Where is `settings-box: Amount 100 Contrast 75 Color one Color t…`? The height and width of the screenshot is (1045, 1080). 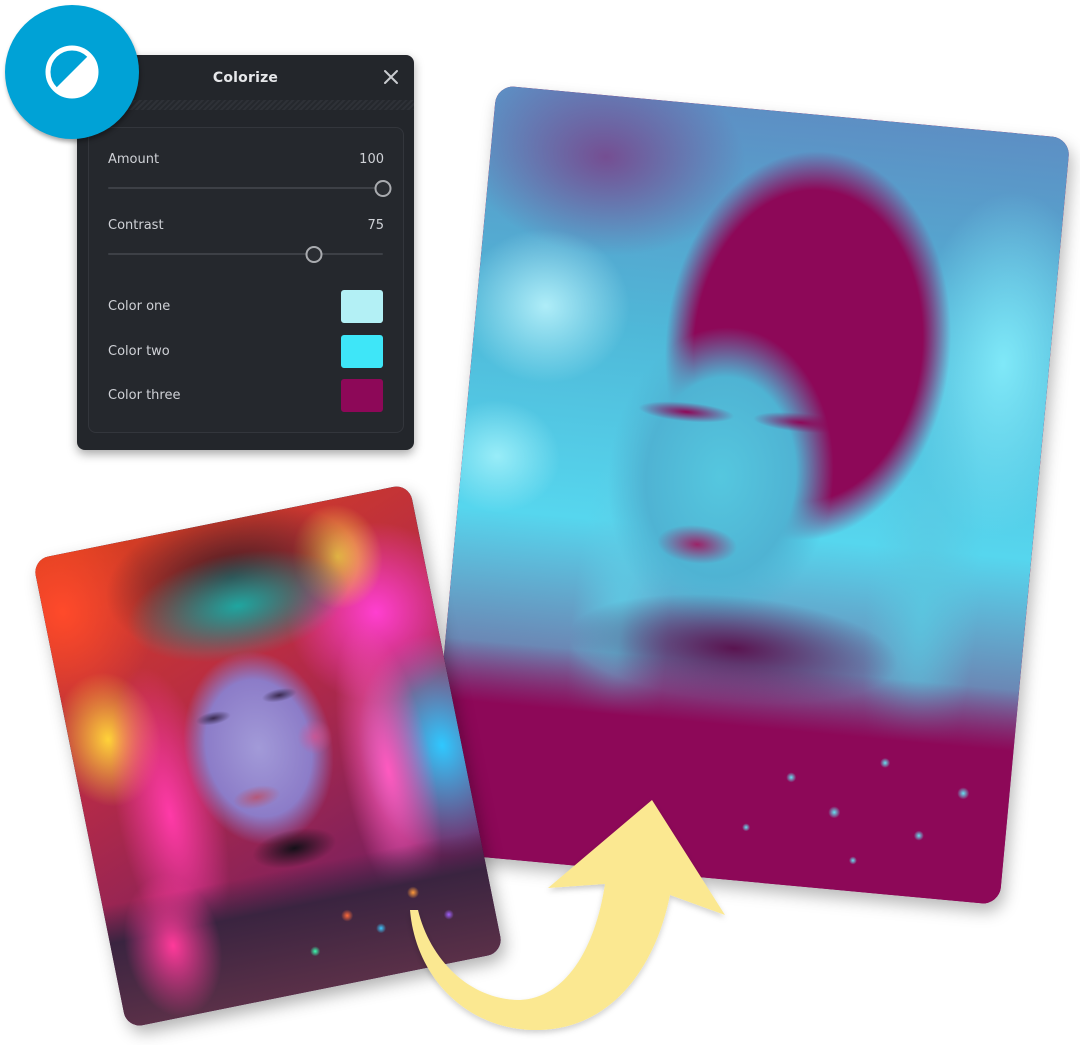 settings-box: Amount 100 Contrast 75 Color one Color t… is located at coordinates (246, 280).